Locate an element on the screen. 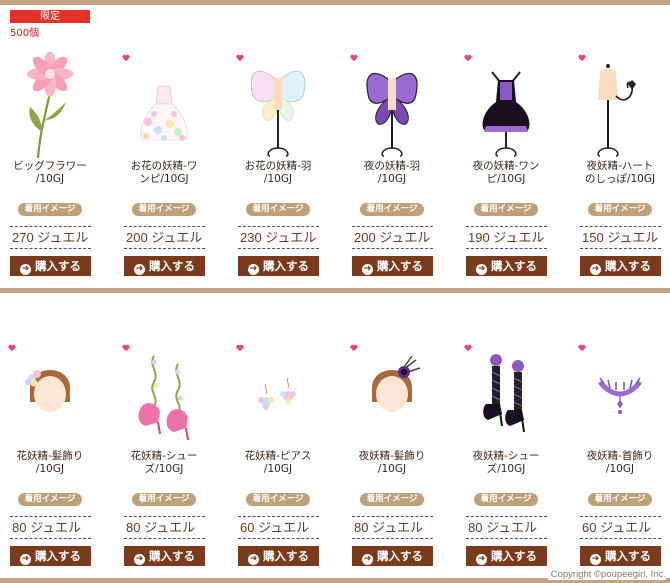 The width and height of the screenshot is (670, 583). item-card: 夜の妖精-羽 /10GJ 着用イメージ 200 ジュエル ➜ 購入する is located at coordinates (392, 164).